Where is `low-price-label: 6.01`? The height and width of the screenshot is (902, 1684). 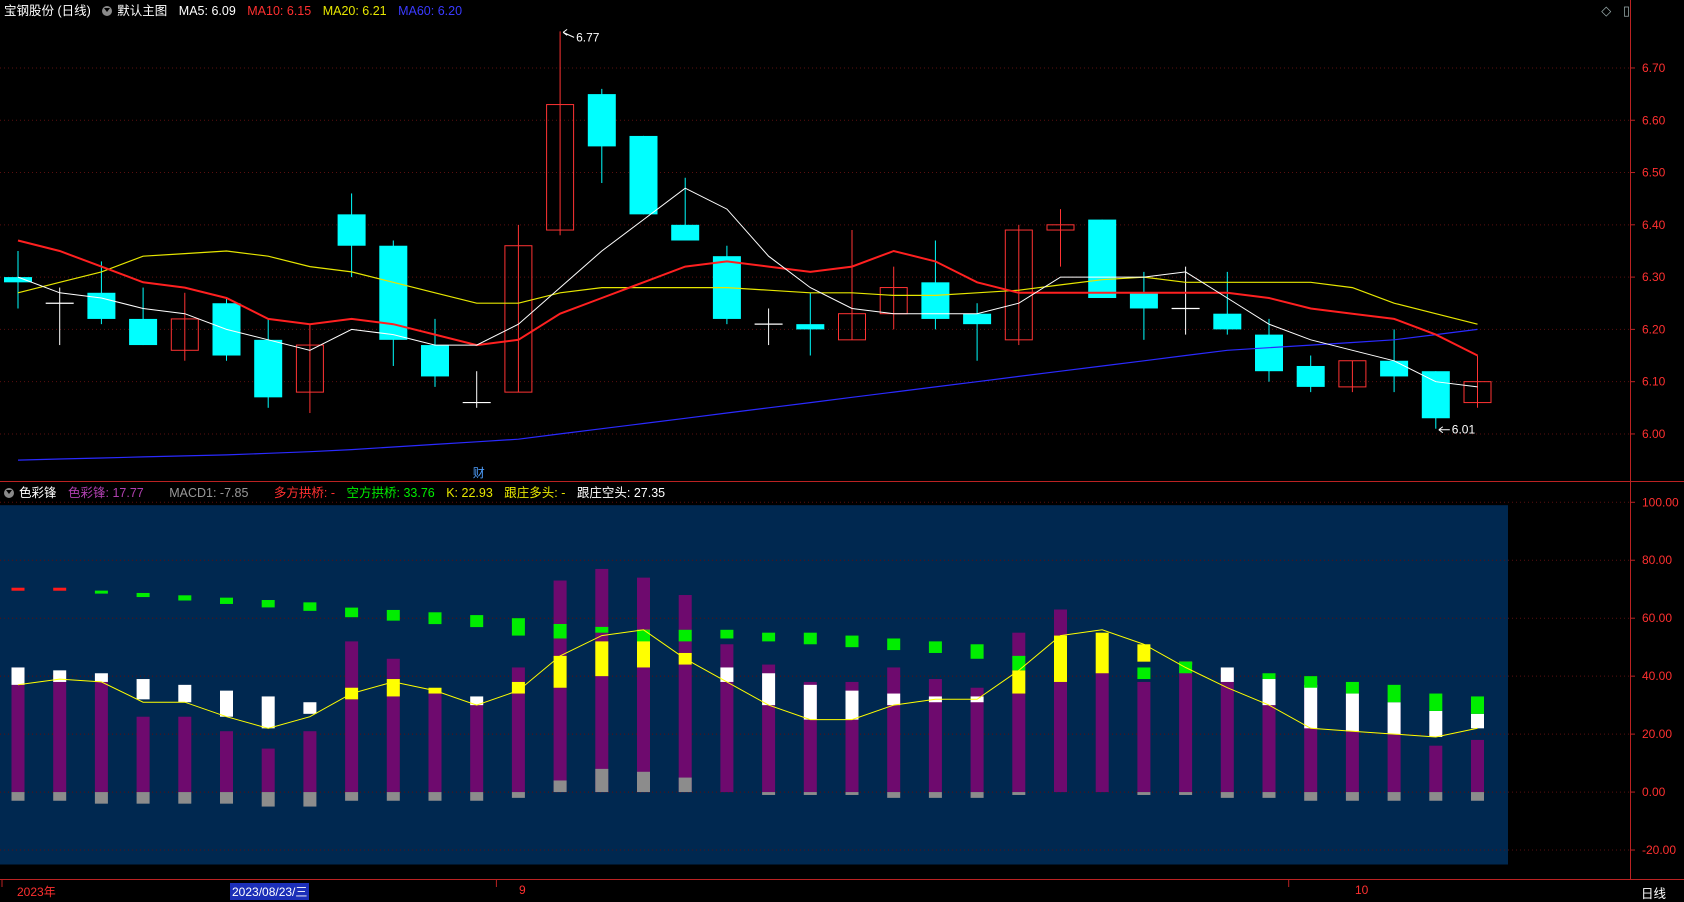
low-price-label: 6.01 is located at coordinates (1464, 430).